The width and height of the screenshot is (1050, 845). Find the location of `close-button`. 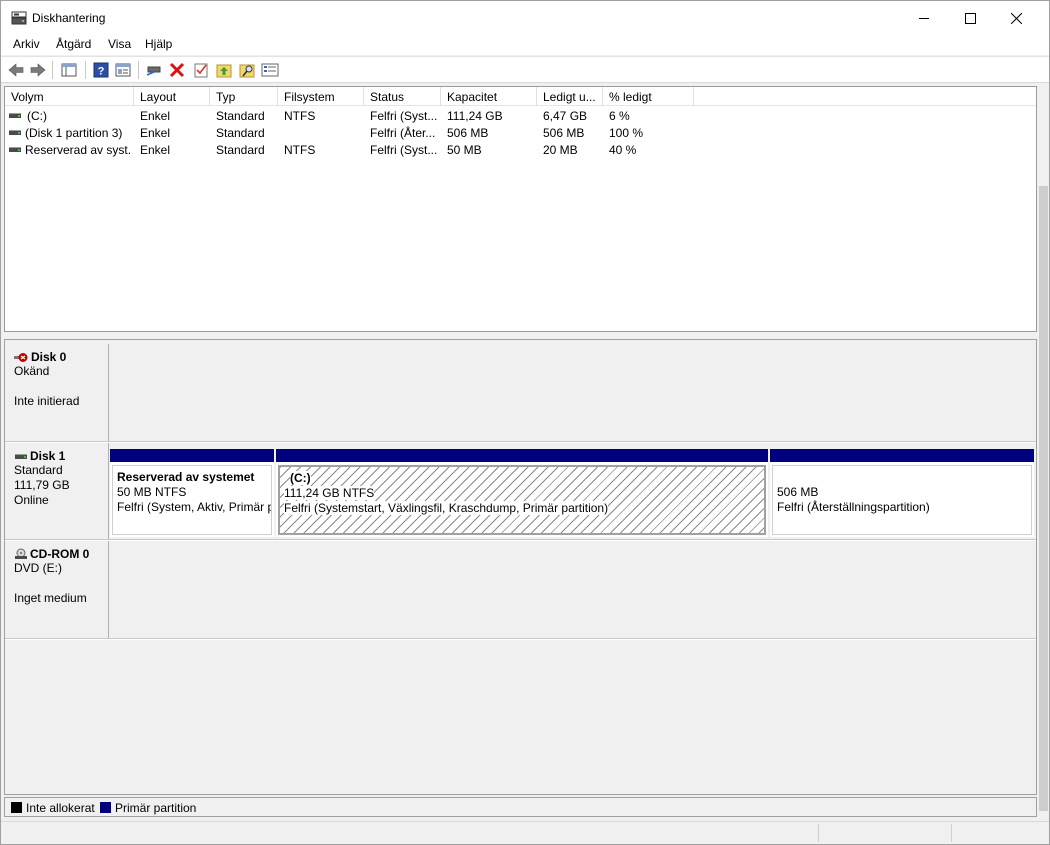

close-button is located at coordinates (1016, 18).